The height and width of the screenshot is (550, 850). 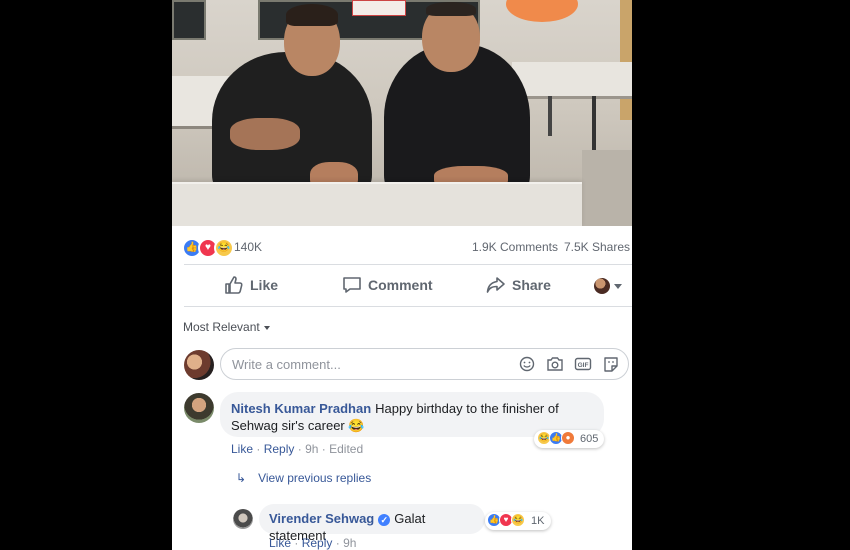 What do you see at coordinates (243, 519) in the screenshot?
I see `reply-author-avatar` at bounding box center [243, 519].